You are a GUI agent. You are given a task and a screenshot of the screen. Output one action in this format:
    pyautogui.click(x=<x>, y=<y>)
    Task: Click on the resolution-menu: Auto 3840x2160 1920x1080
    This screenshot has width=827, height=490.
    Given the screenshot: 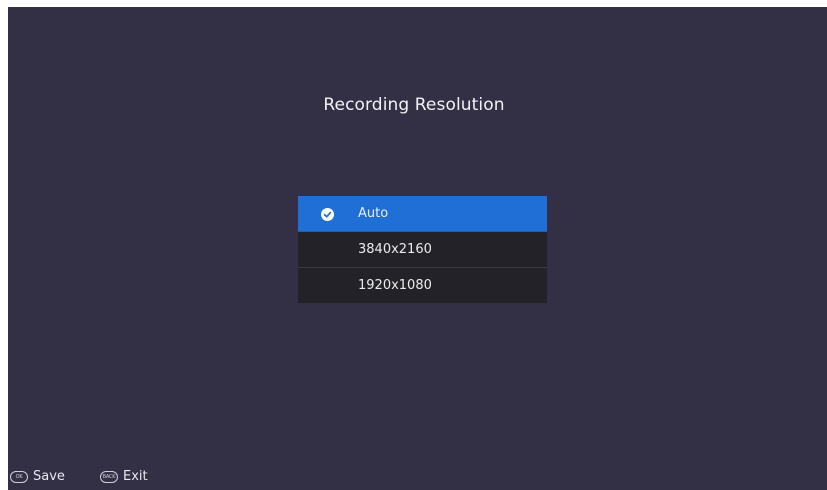 What is the action you would take?
    pyautogui.click(x=422, y=249)
    